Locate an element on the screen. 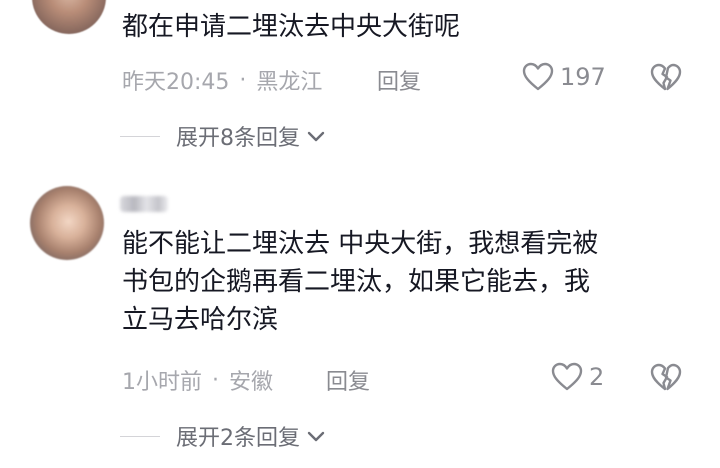 The width and height of the screenshot is (720, 468). username-redacted is located at coordinates (144, 204).